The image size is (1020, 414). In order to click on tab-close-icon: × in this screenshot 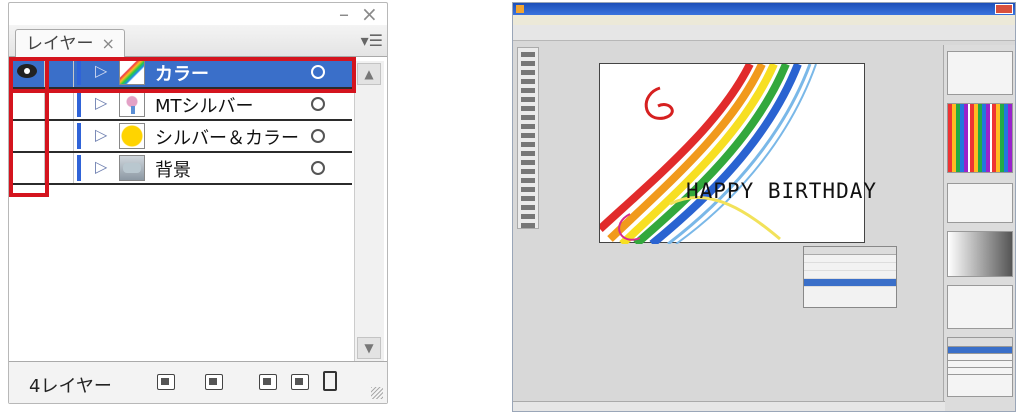, I will do `click(108, 43)`.